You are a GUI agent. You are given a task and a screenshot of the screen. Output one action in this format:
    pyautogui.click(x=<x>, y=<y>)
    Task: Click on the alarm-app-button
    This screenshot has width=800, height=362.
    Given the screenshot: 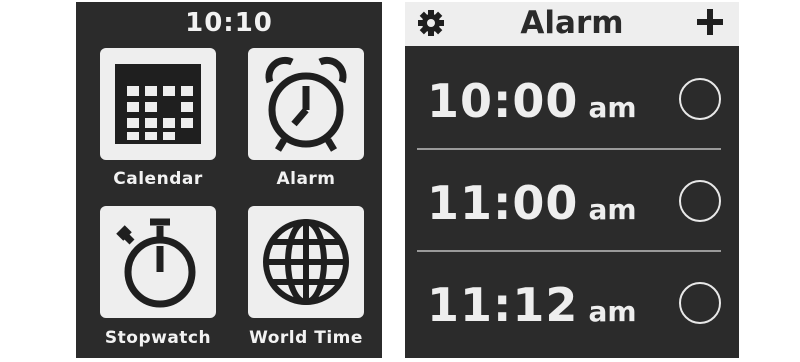 What is the action you would take?
    pyautogui.click(x=306, y=104)
    